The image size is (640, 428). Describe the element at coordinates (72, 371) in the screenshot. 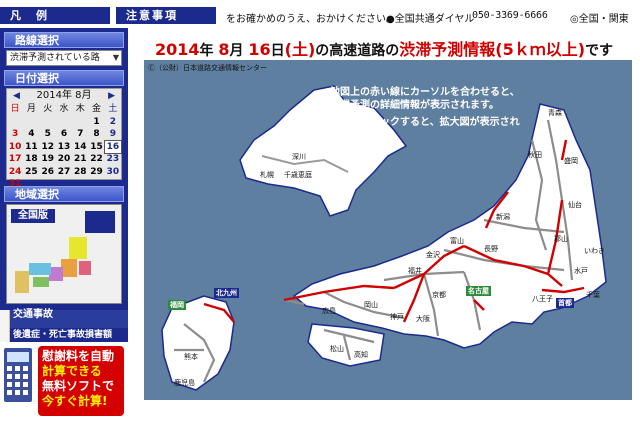

I see `ad-line-2: 計算できる` at that location.